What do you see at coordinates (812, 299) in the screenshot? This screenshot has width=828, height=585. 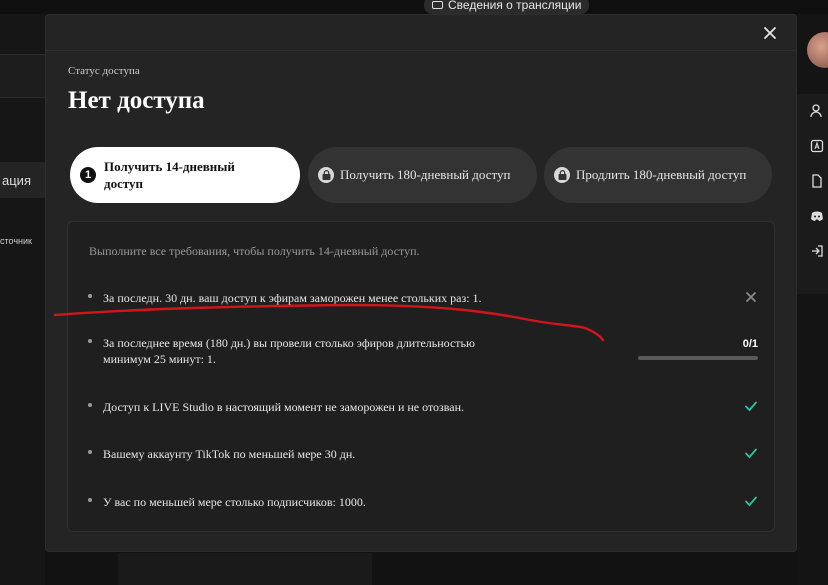 I see `background-right-panel` at bounding box center [812, 299].